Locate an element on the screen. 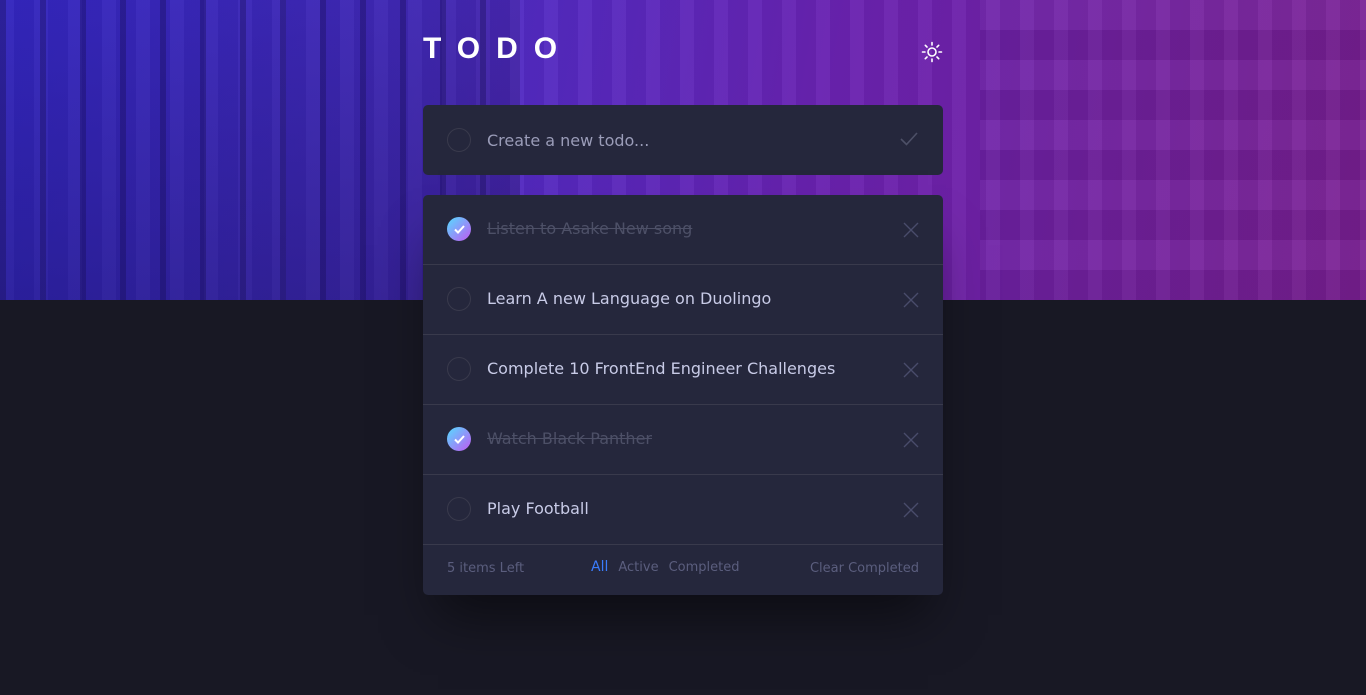 This screenshot has height=695, width=1366. clear-completed-button: Clear Completed is located at coordinates (864, 568).